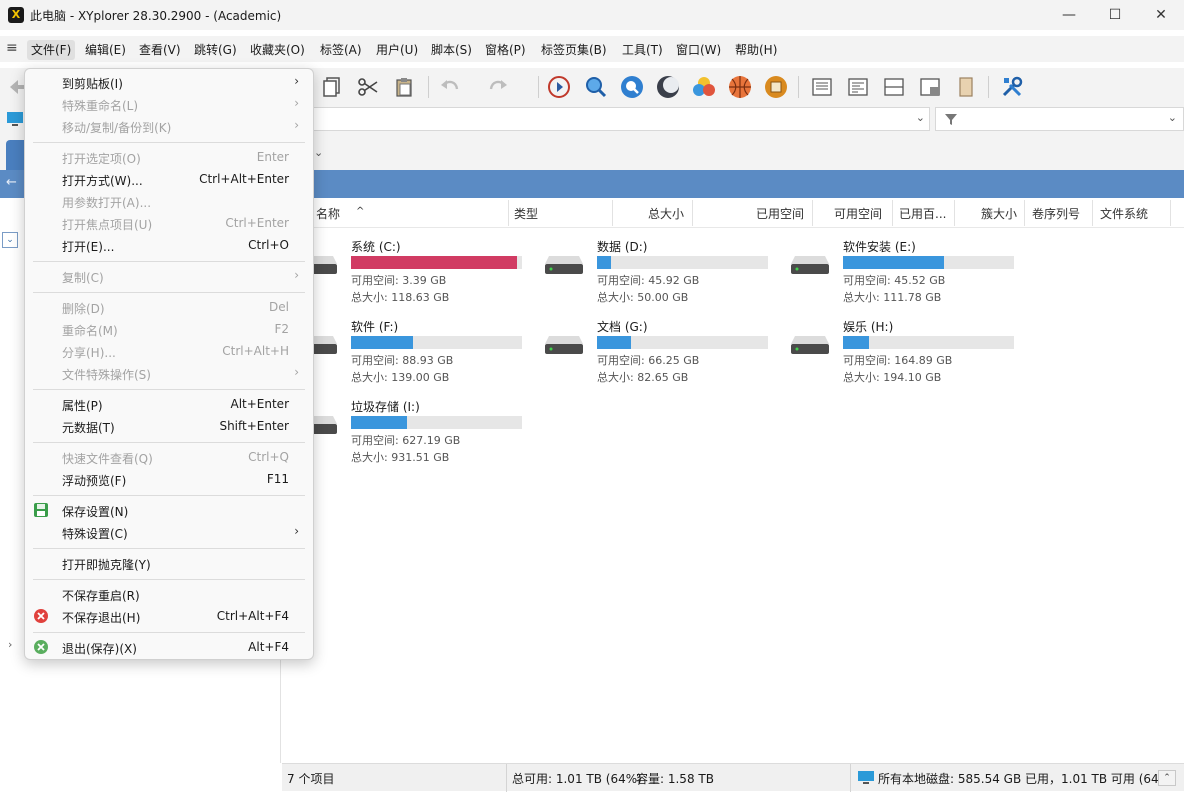  What do you see at coordinates (341, 50) in the screenshot?
I see `menu-tags: 标签(A)` at bounding box center [341, 50].